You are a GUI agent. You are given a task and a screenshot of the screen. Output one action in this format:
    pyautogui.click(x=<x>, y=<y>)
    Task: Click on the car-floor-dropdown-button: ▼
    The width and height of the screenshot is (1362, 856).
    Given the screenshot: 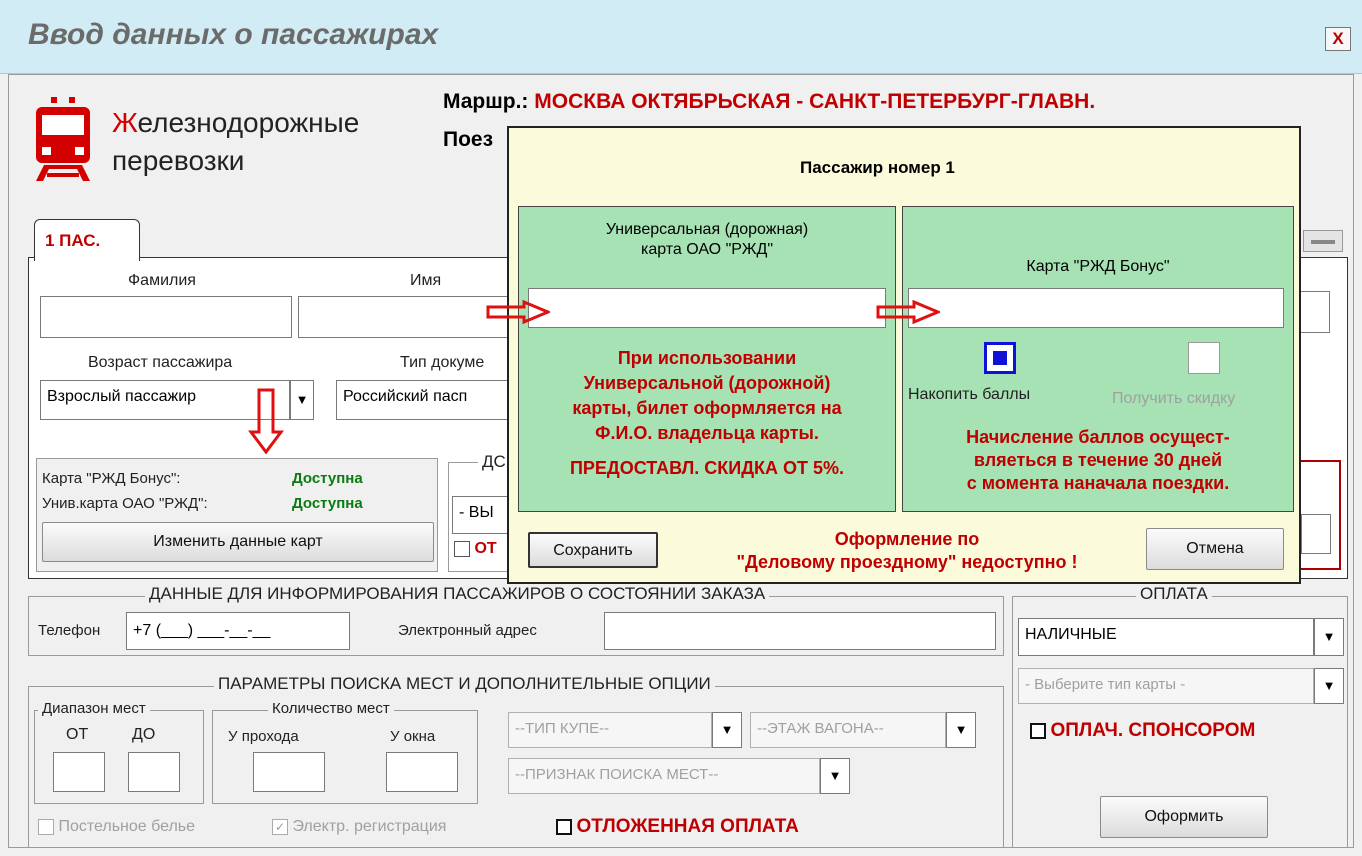 What is the action you would take?
    pyautogui.click(x=961, y=730)
    